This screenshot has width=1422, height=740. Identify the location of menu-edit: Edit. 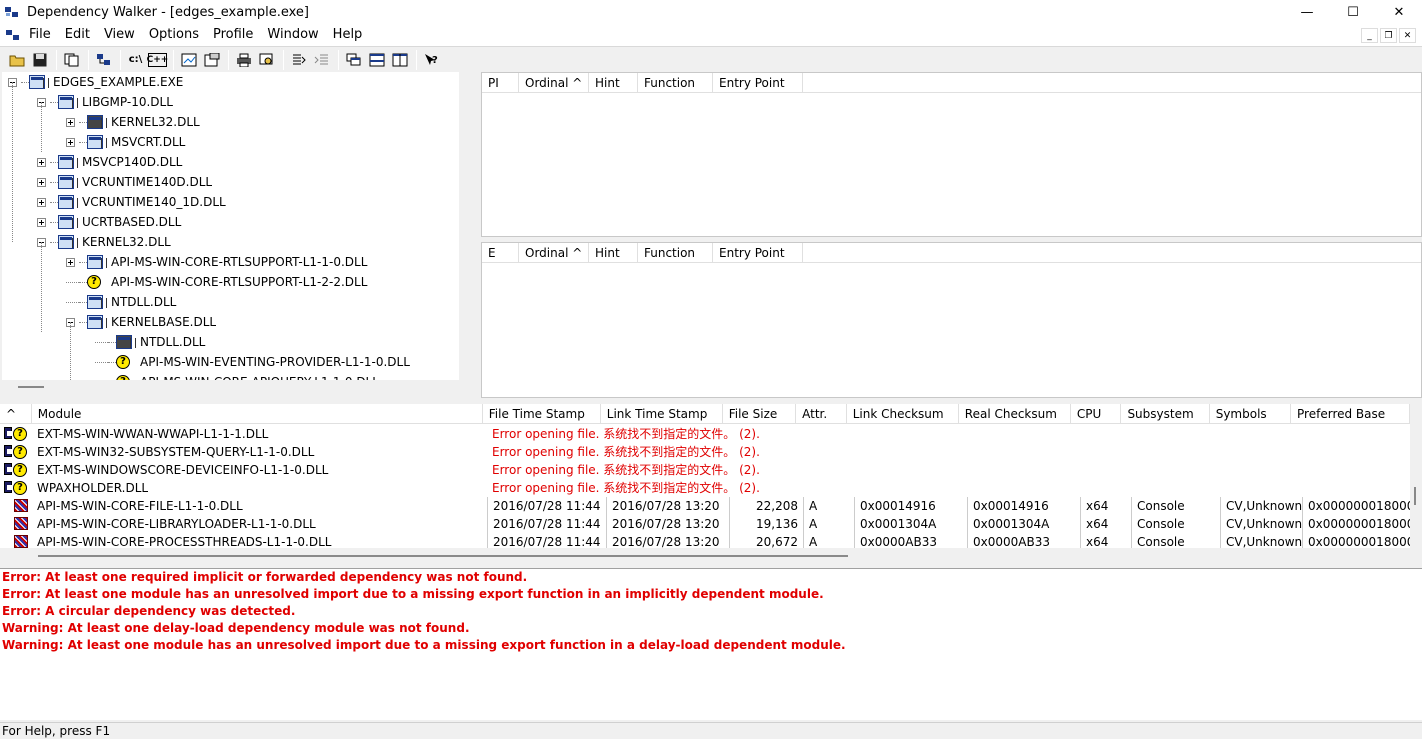
(77, 35).